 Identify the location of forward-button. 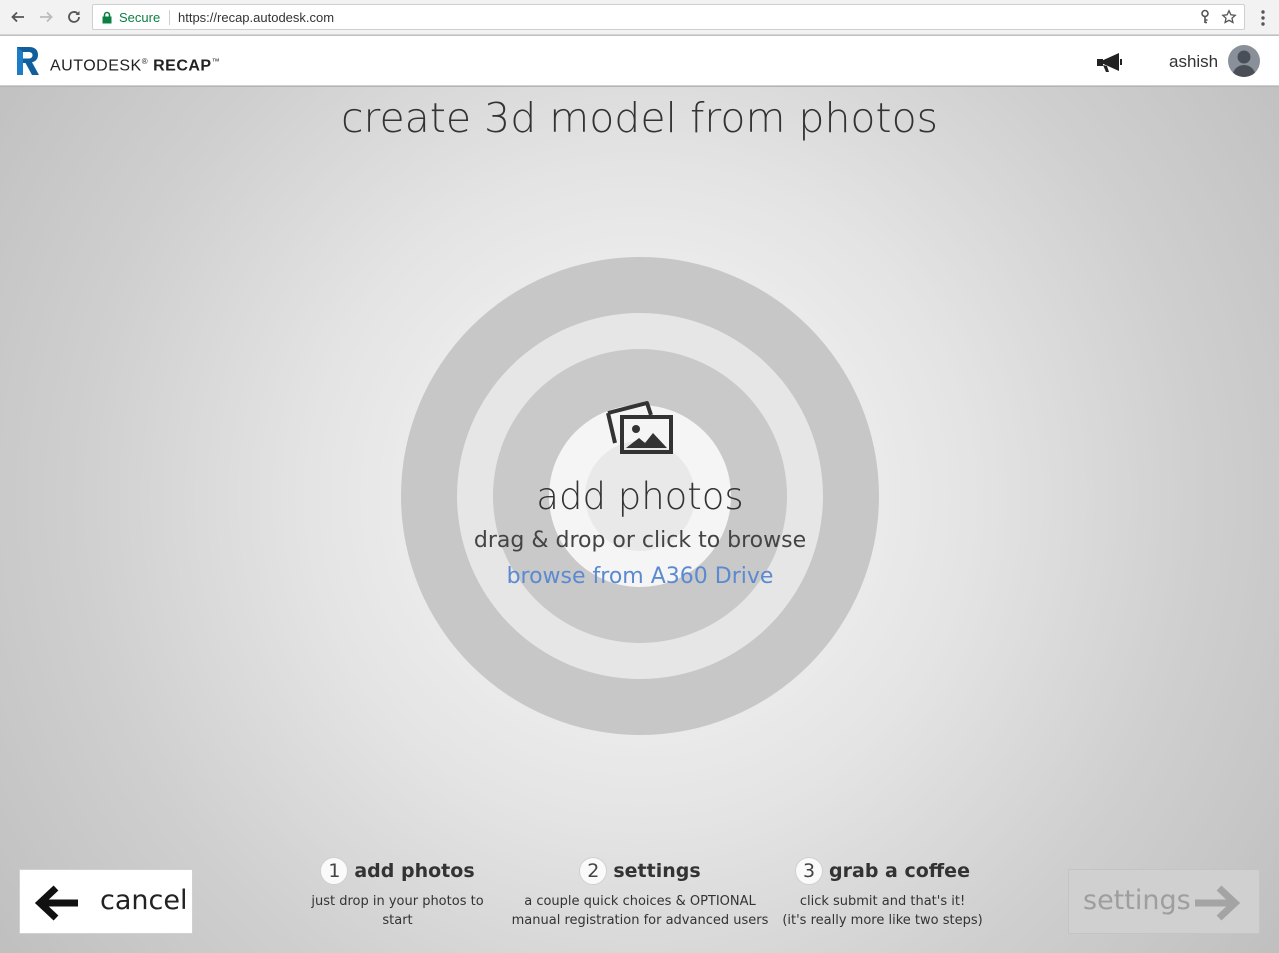
(46, 17).